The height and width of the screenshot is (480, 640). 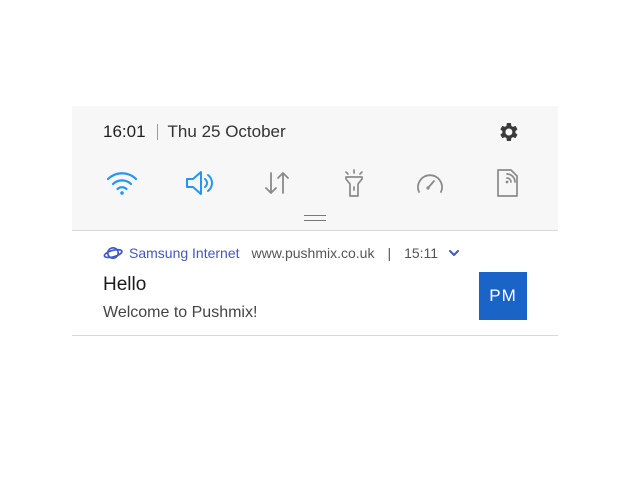 I want to click on chevron-down-icon, so click(x=454, y=253).